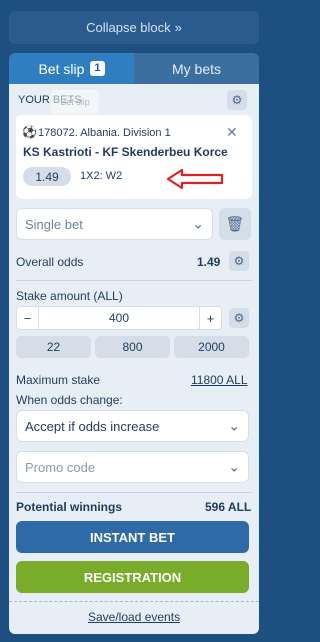  I want to click on tab-my-bets-label: My bets, so click(196, 68).